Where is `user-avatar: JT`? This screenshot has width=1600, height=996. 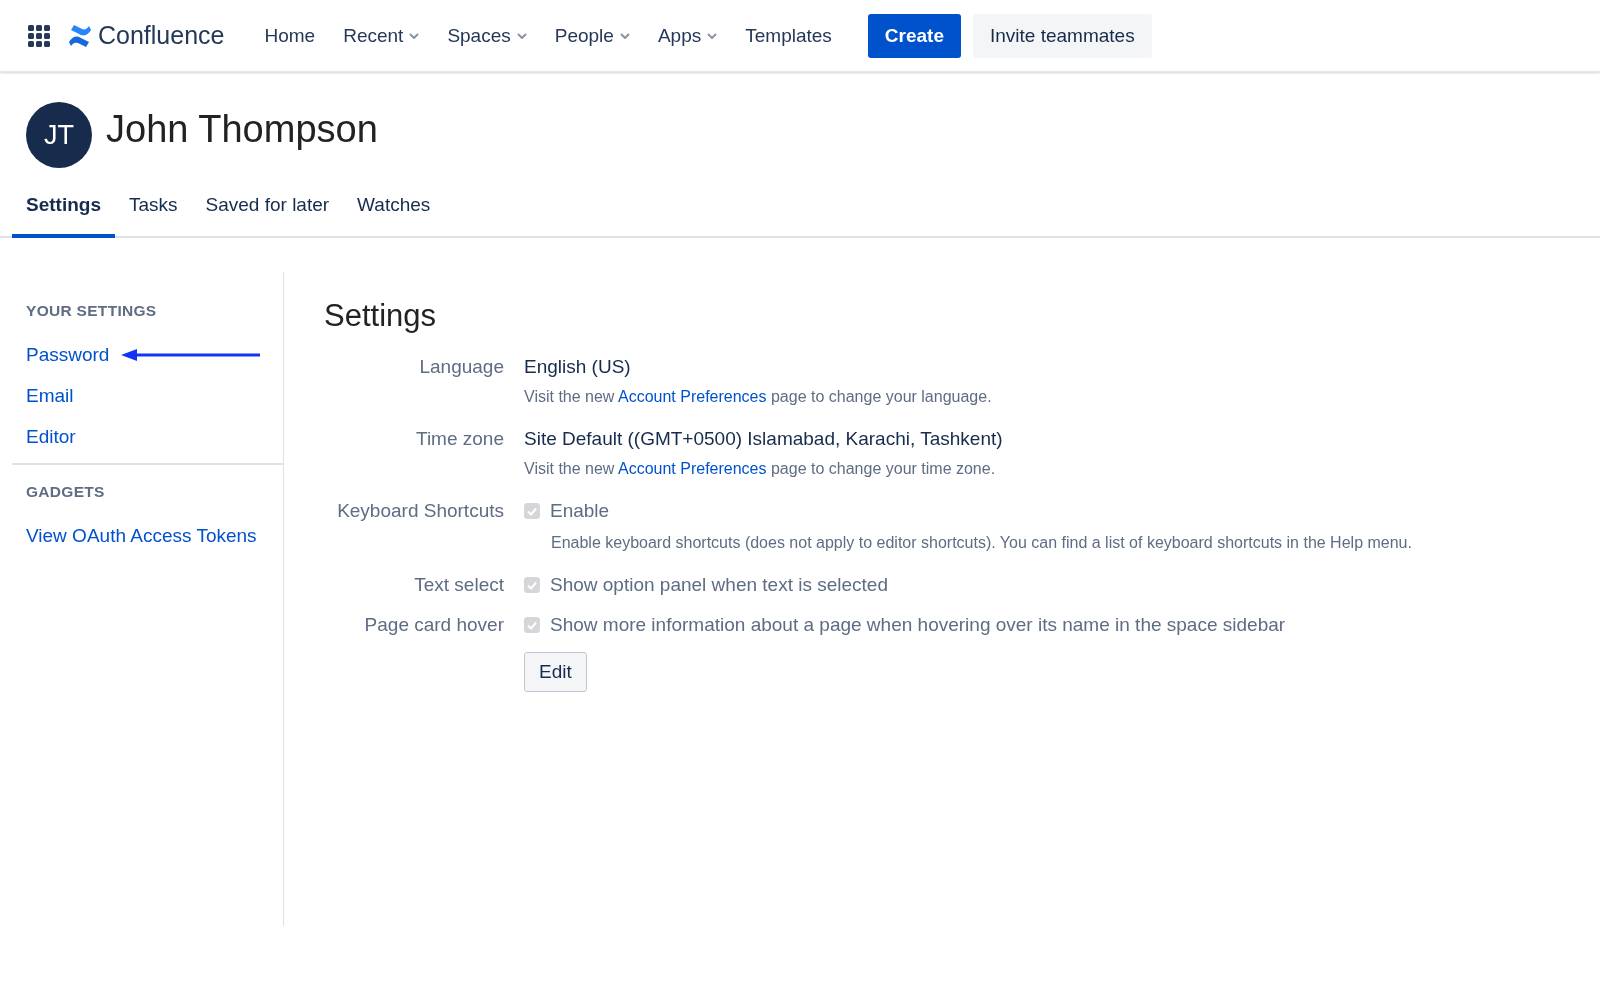
user-avatar: JT is located at coordinates (59, 135).